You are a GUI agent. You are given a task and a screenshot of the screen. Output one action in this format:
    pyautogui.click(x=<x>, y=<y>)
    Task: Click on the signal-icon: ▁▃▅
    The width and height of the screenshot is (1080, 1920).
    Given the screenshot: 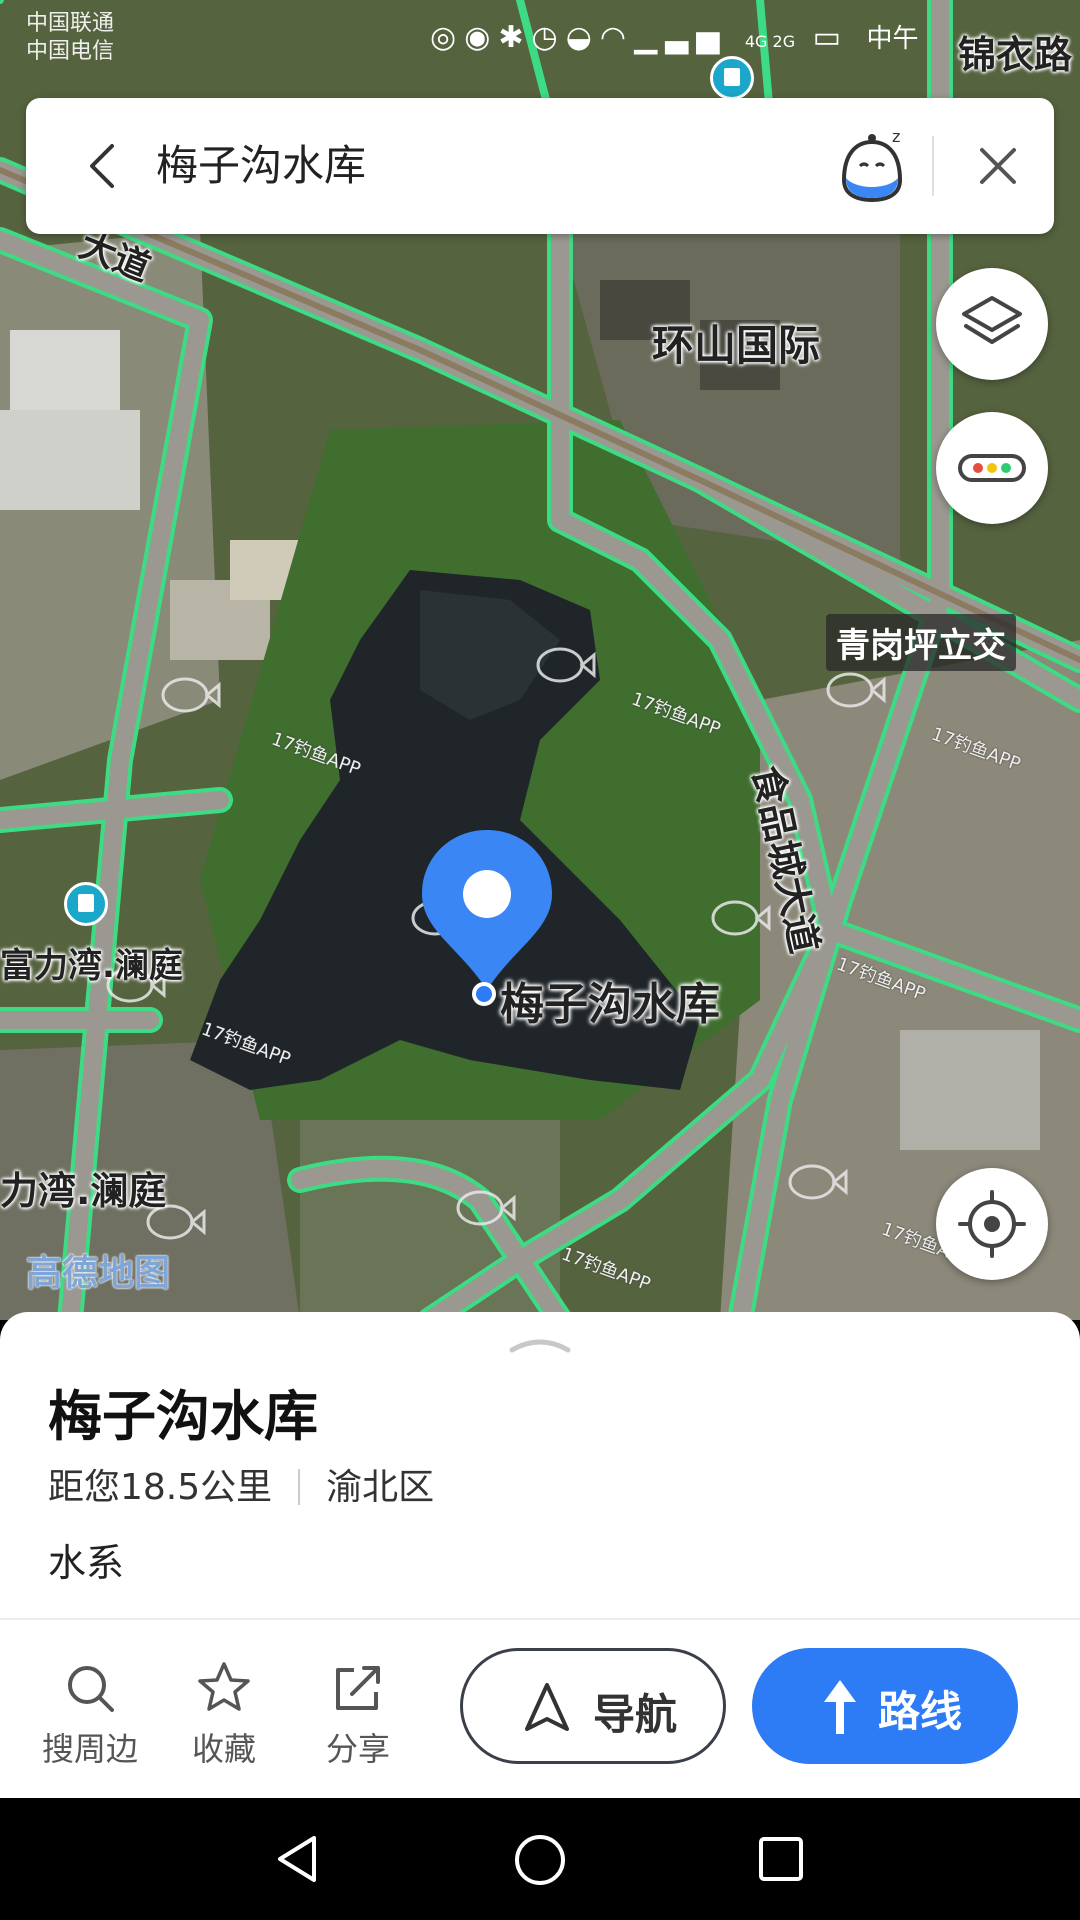 What is the action you would take?
    pyautogui.click(x=681, y=37)
    